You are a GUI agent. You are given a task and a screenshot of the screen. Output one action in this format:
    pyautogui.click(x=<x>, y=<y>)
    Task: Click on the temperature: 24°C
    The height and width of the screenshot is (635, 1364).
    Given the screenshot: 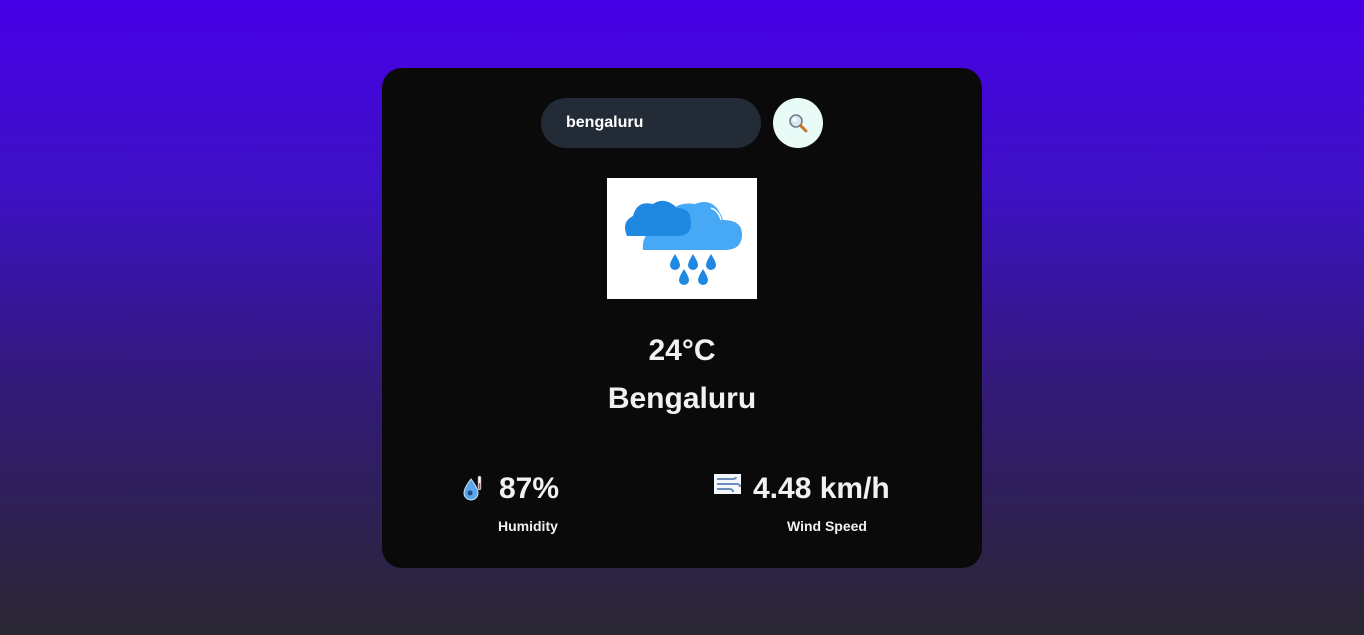 What is the action you would take?
    pyautogui.click(x=682, y=350)
    